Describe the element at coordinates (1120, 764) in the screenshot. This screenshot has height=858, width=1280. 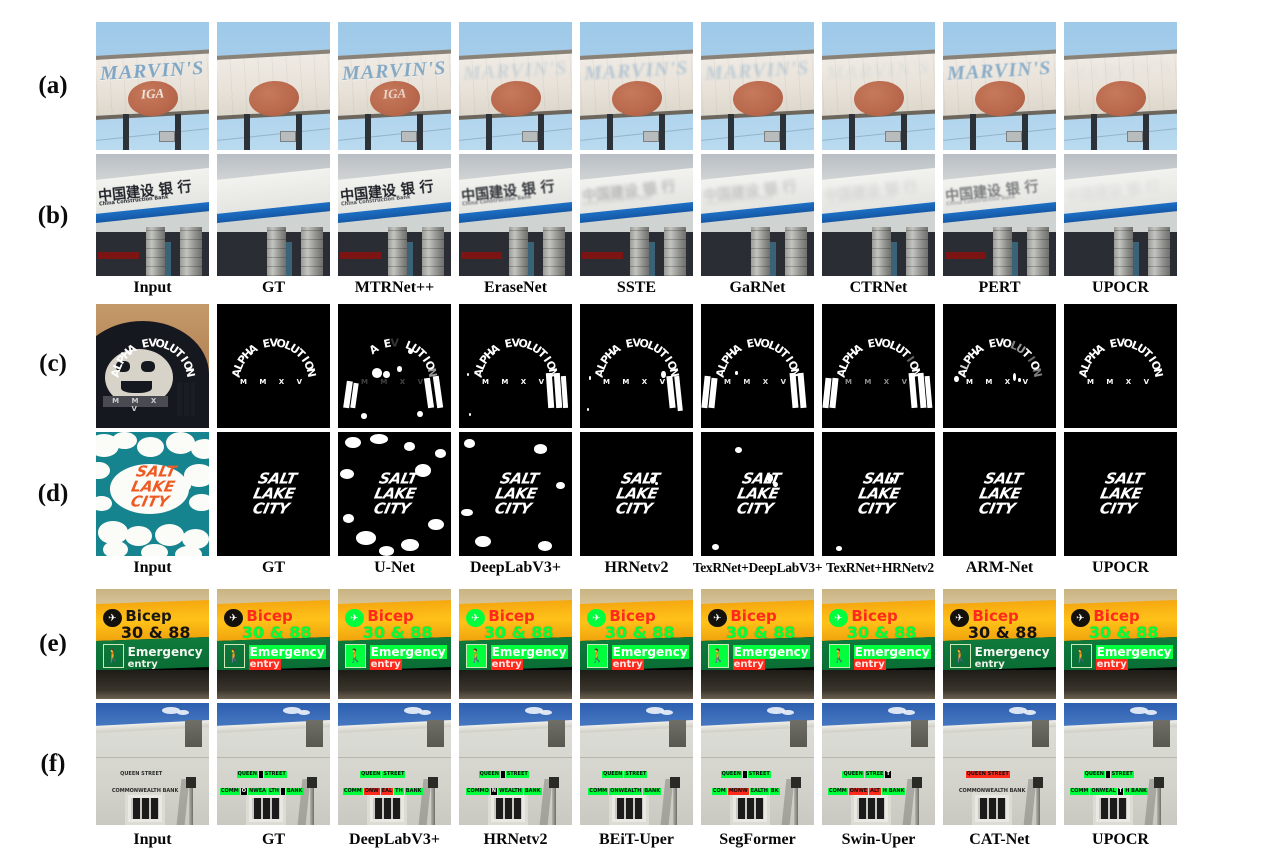
I see `cell-f-8: QUEEN STREET COMM ONWEAL T H BANK` at that location.